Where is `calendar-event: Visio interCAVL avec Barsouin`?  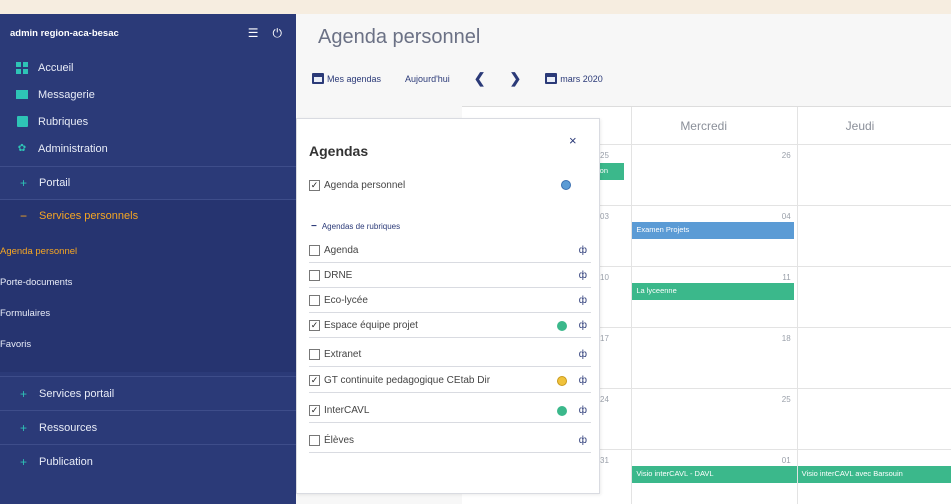 calendar-event: Visio interCAVL avec Barsouin is located at coordinates (874, 474).